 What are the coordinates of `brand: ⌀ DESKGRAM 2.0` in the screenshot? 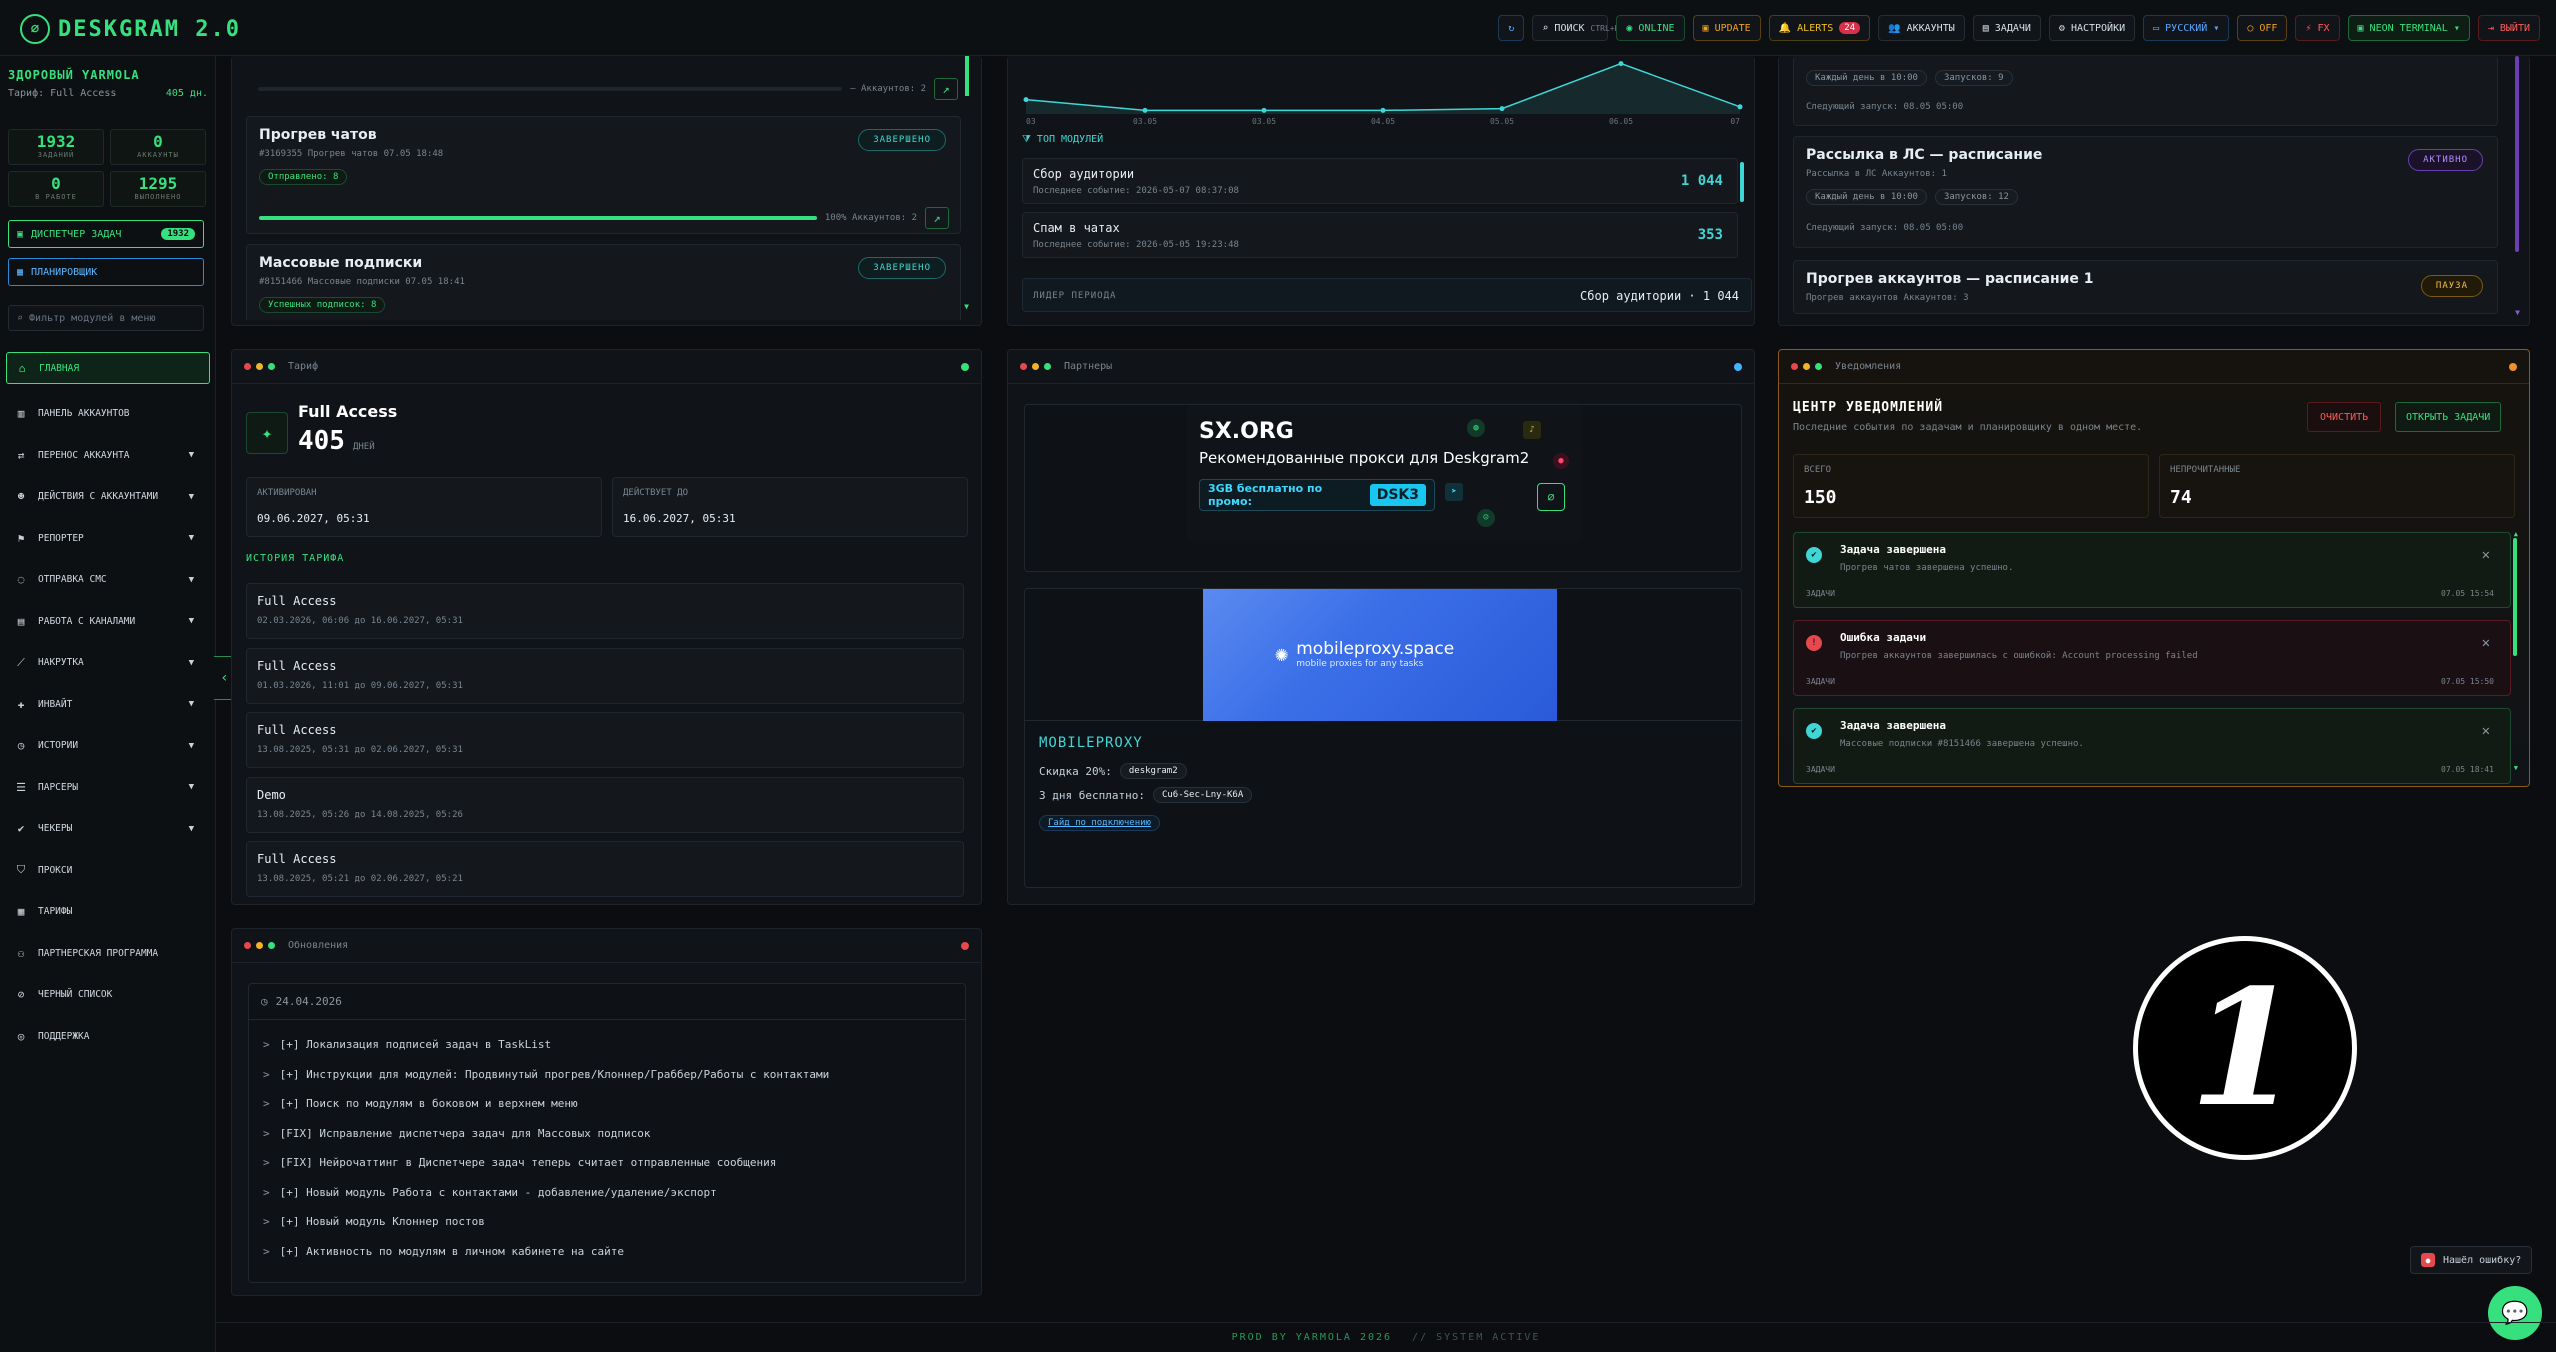 It's located at (130, 29).